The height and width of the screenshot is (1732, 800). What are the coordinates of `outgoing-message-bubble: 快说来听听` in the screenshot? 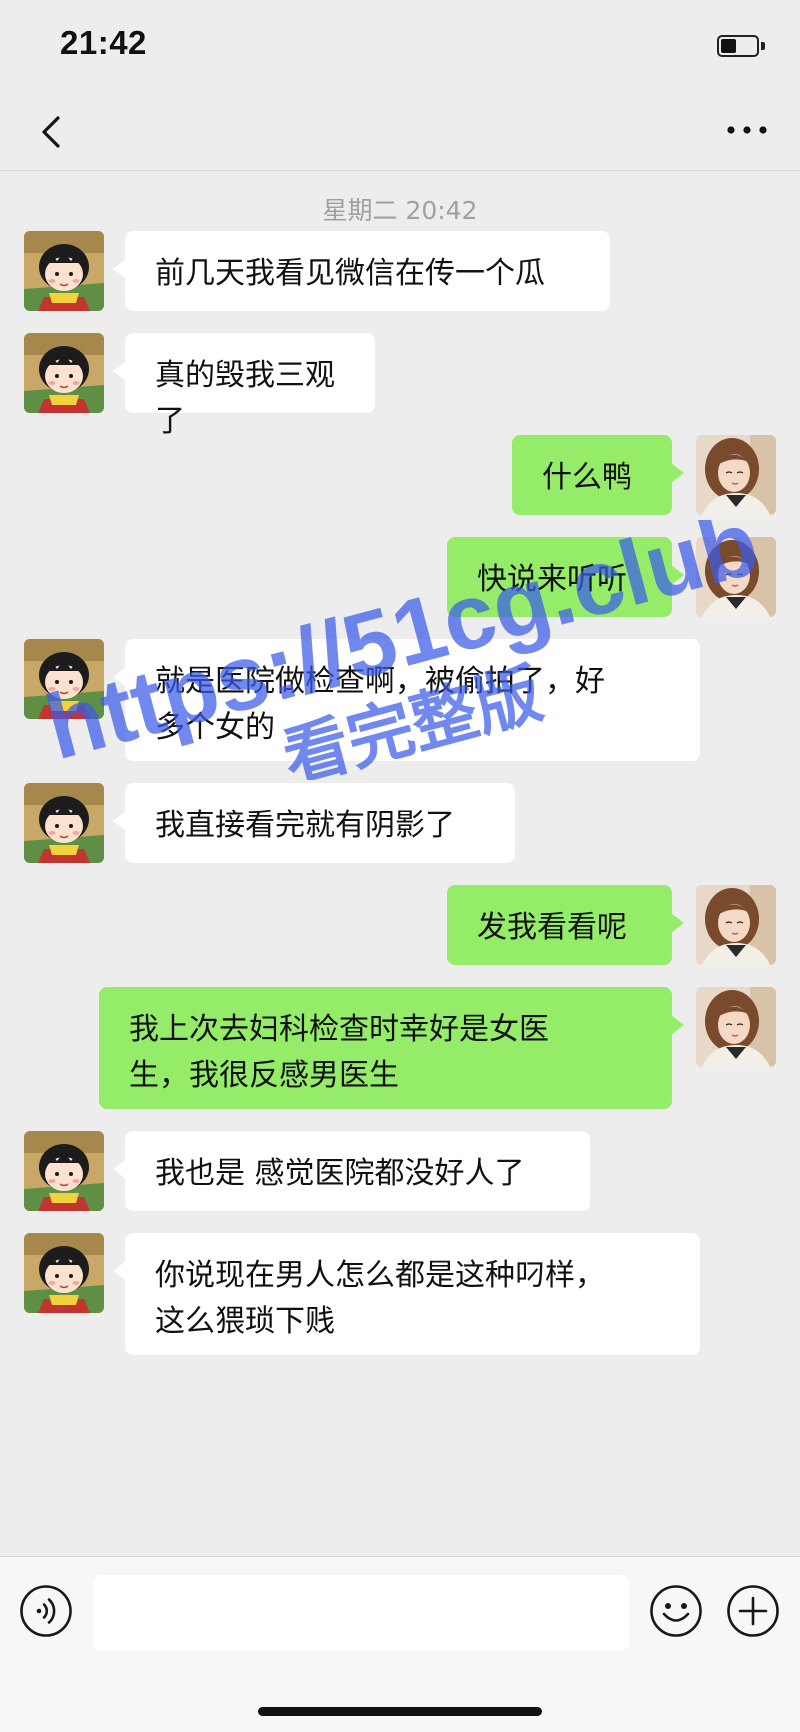 It's located at (565, 577).